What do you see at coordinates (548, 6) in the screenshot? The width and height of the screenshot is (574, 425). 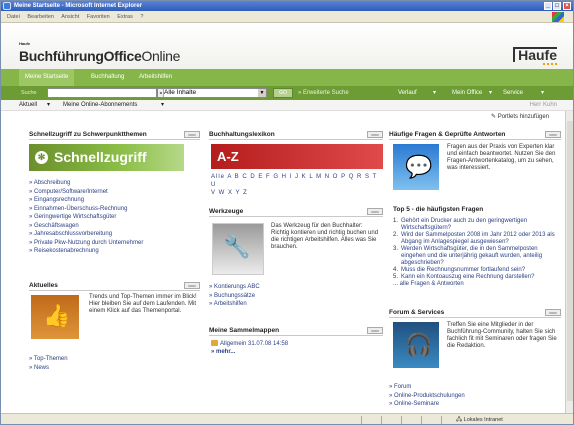 I see `minimize-button: _` at bounding box center [548, 6].